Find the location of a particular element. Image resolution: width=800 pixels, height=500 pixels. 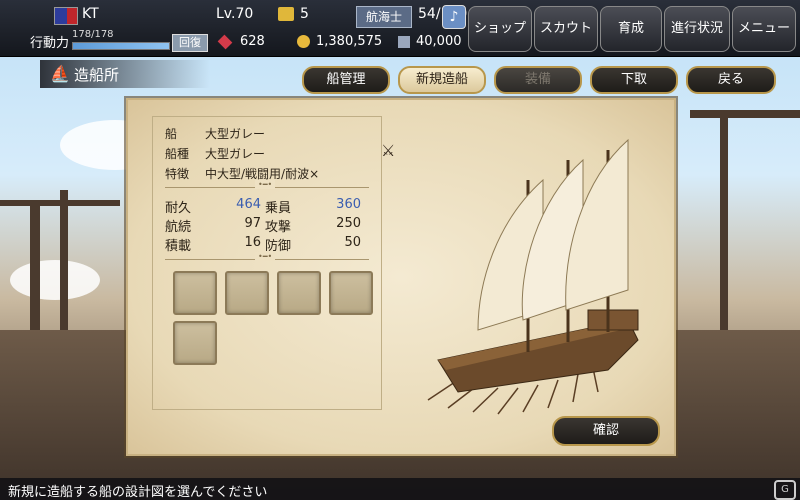

durability-value: 464 is located at coordinates (248, 204).